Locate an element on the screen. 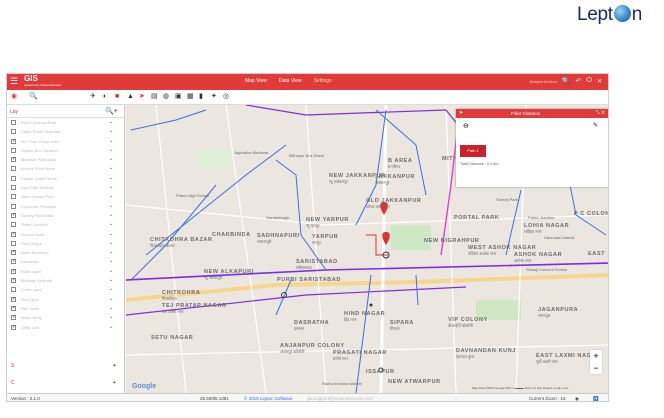  path-button: Path 1 is located at coordinates (473, 151).